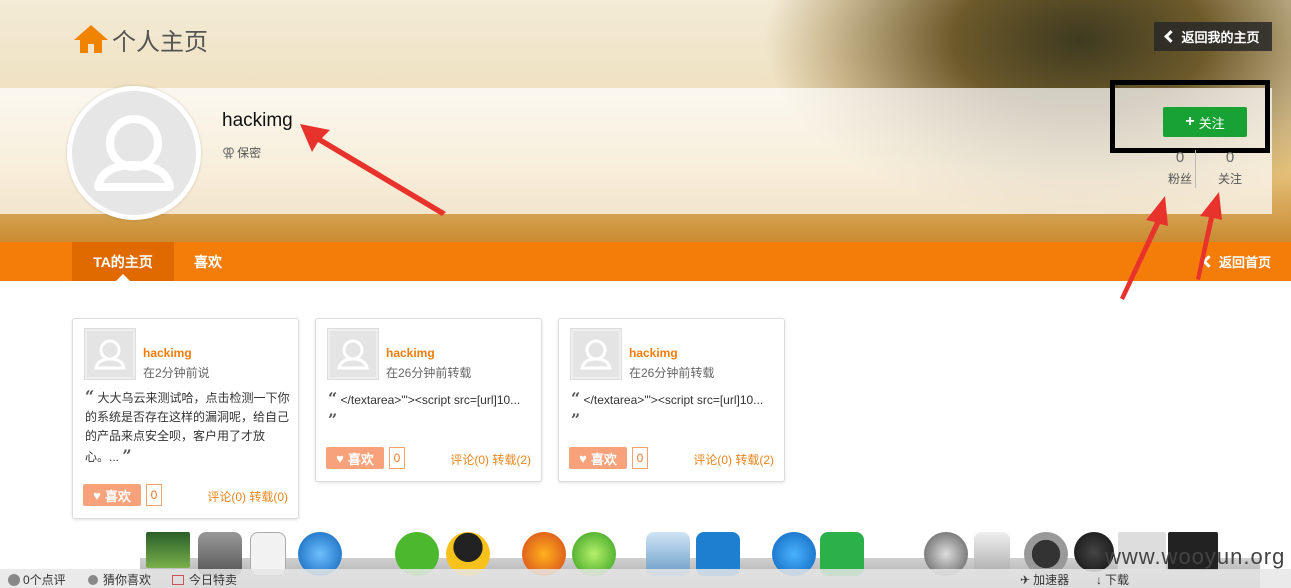 This screenshot has height=588, width=1291. What do you see at coordinates (123, 261) in the screenshot?
I see `tab-ta-home: TA的主页` at bounding box center [123, 261].